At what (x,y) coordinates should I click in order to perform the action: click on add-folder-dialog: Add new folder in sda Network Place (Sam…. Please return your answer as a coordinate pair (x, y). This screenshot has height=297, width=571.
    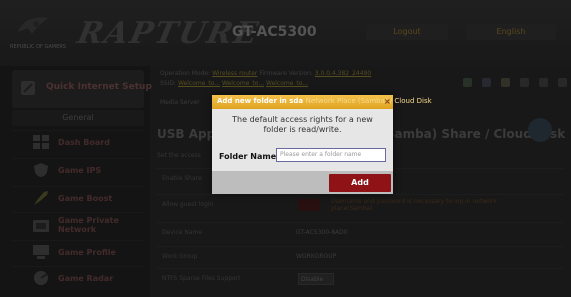
    Looking at the image, I should click on (322, 144).